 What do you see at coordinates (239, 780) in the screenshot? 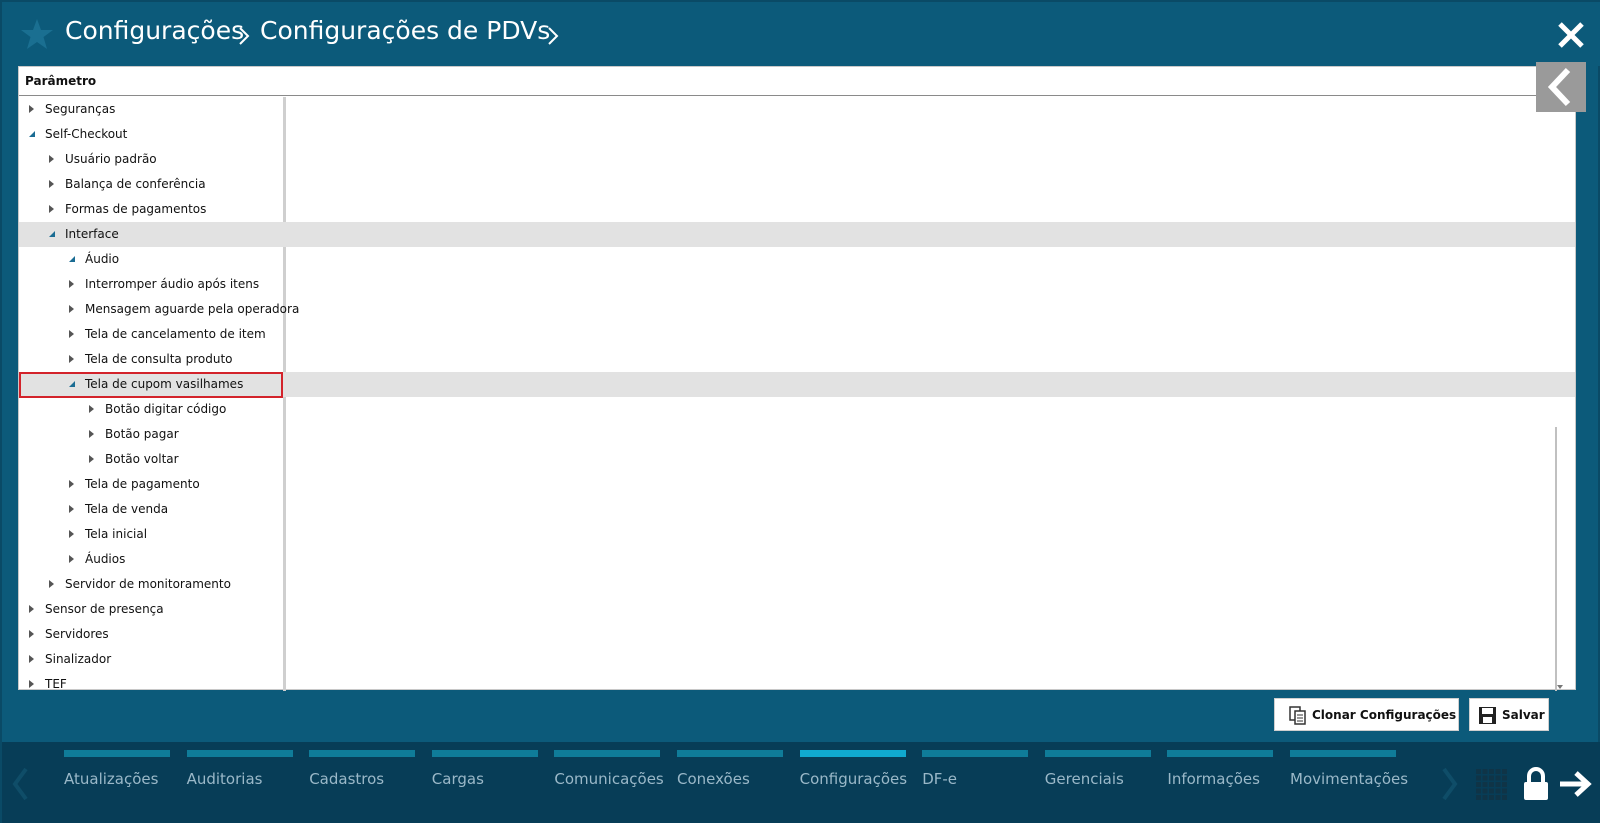
I see `nav-tab: Auditorias` at bounding box center [239, 780].